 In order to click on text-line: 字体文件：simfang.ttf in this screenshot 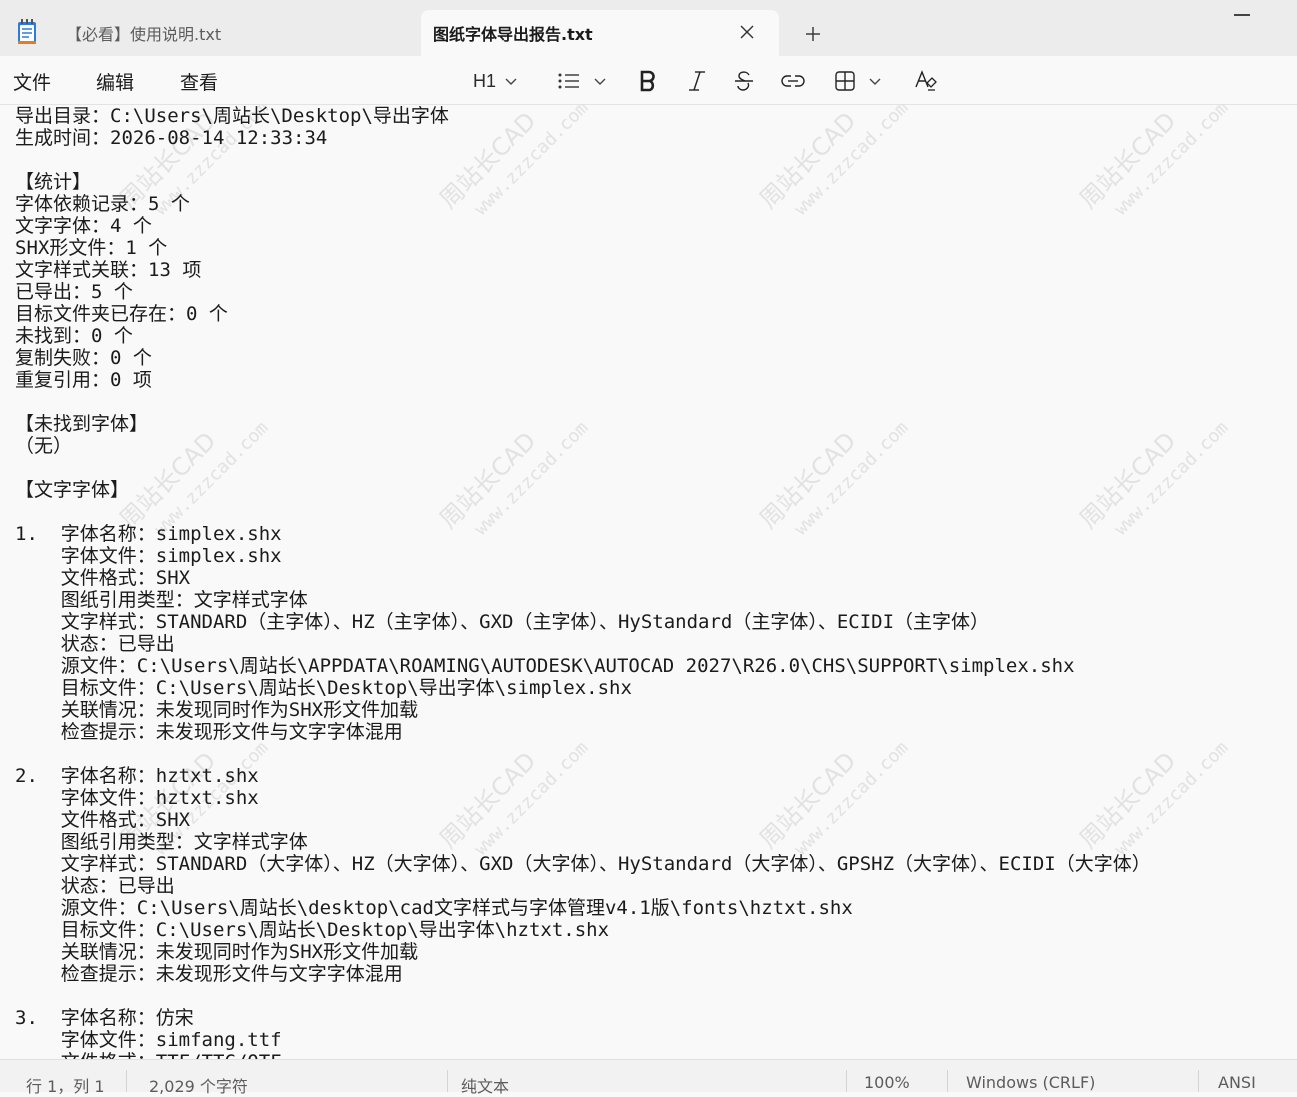, I will do `click(148, 1040)`.